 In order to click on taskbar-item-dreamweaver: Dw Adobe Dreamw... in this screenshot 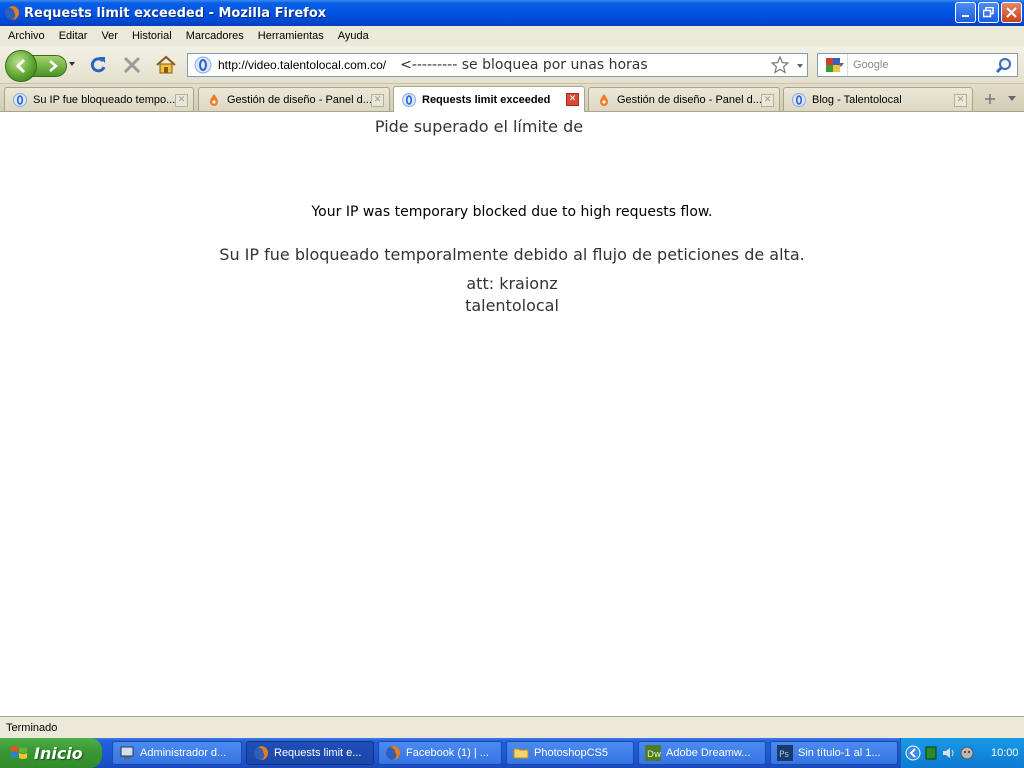, I will do `click(702, 753)`.